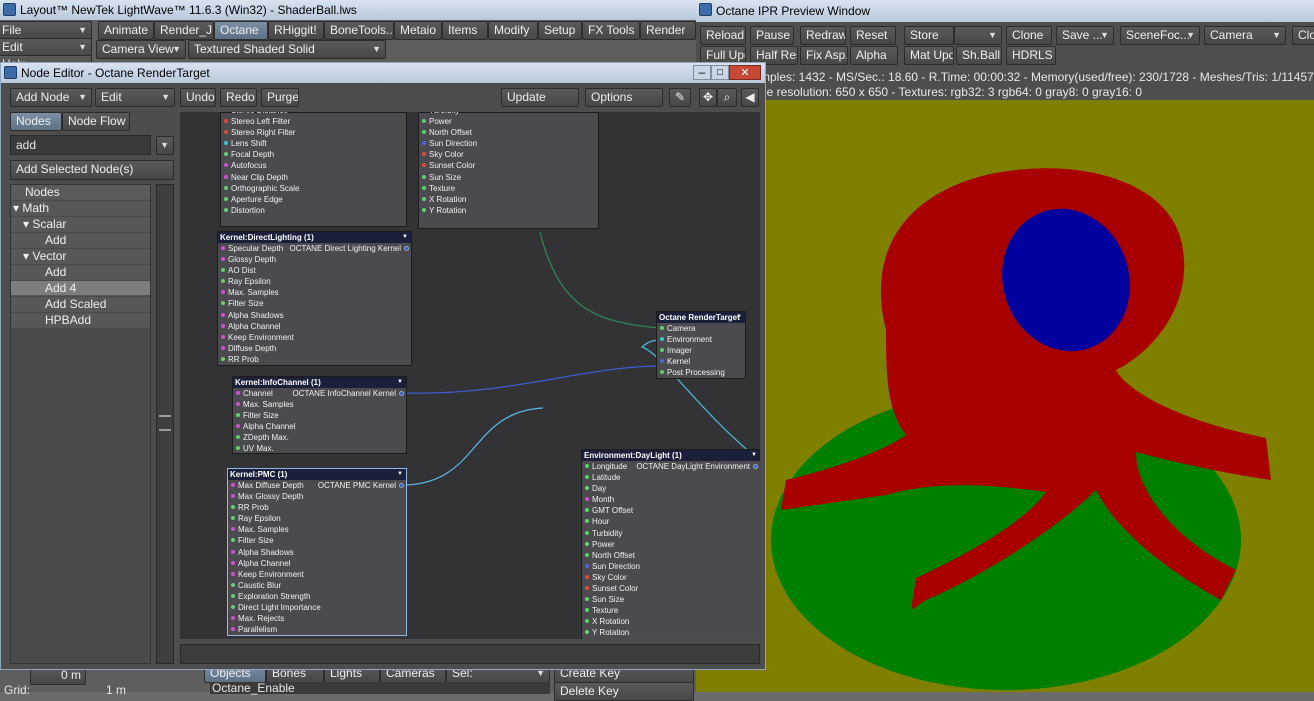 The width and height of the screenshot is (1314, 701). I want to click on move-icon: ✥, so click(708, 97).